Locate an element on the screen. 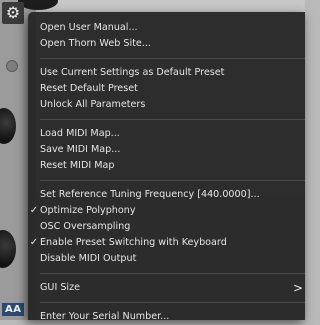  menu-item-reset-default-preset: Reset Default Preset is located at coordinates (166, 89).